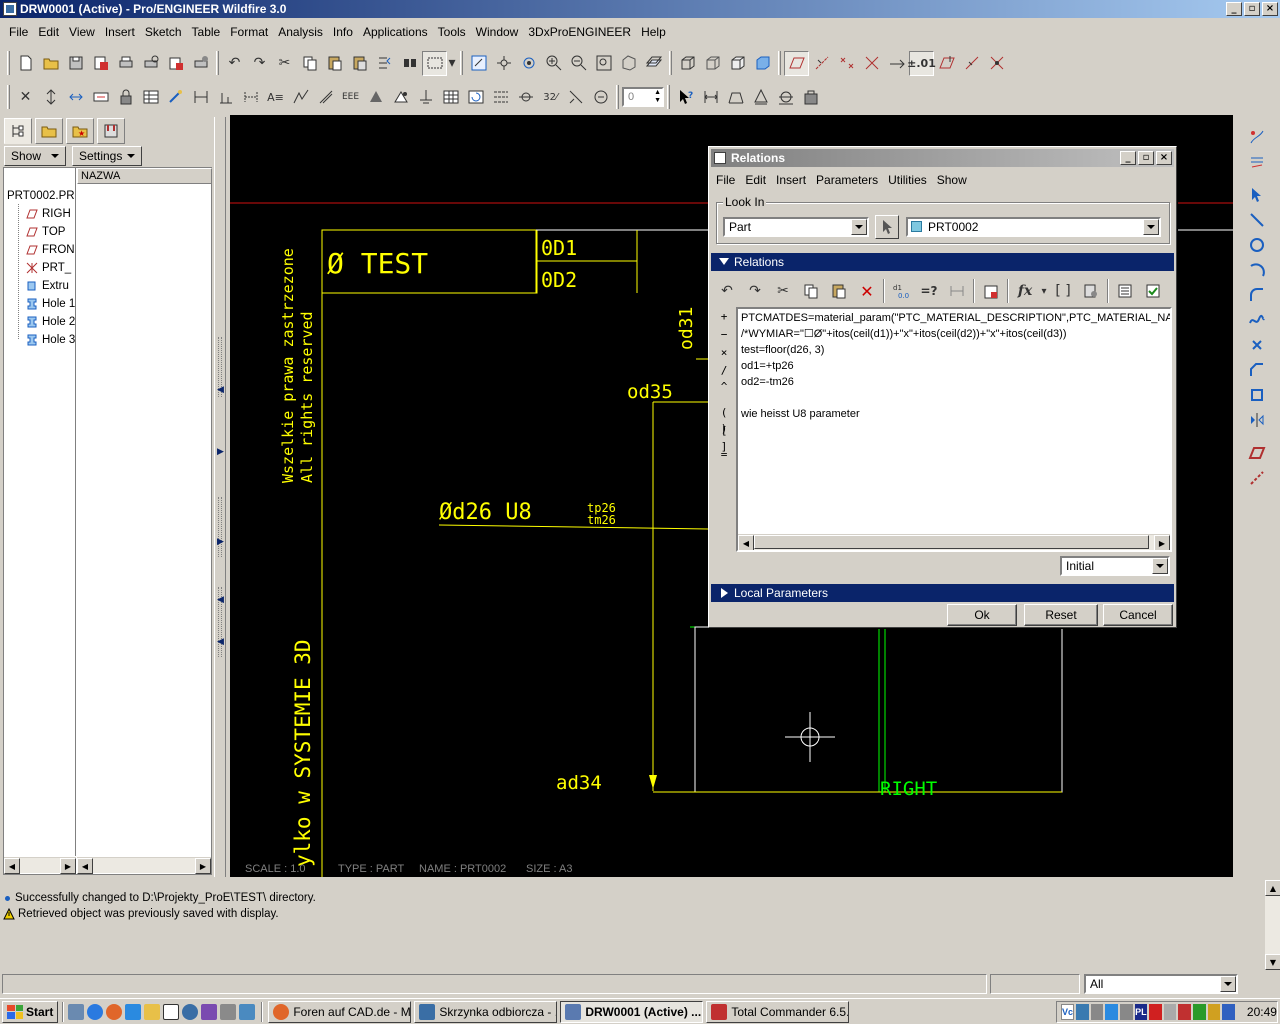  What do you see at coordinates (485, 512) in the screenshot?
I see `dimension-d26: Ød26 U8` at bounding box center [485, 512].